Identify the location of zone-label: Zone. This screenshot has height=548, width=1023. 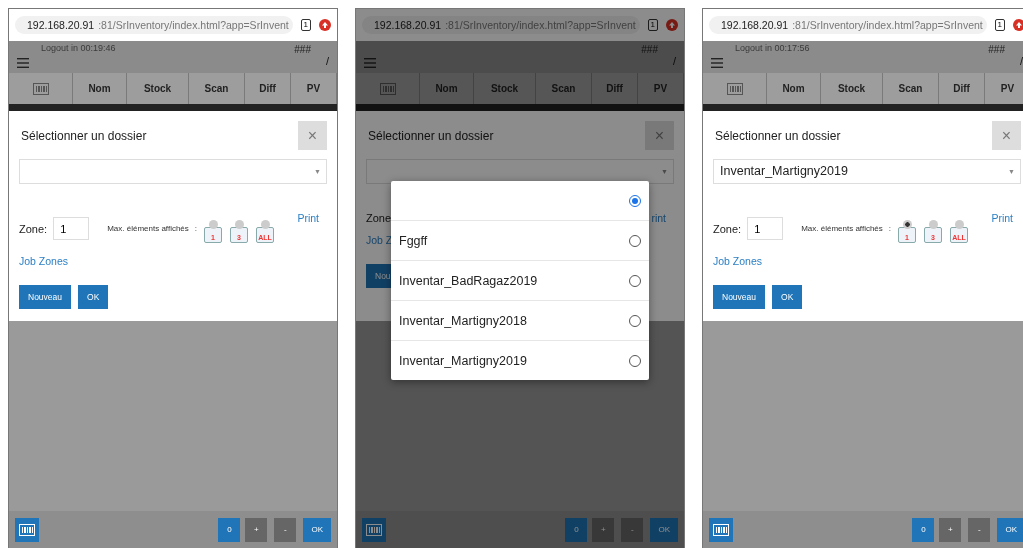
(379, 218).